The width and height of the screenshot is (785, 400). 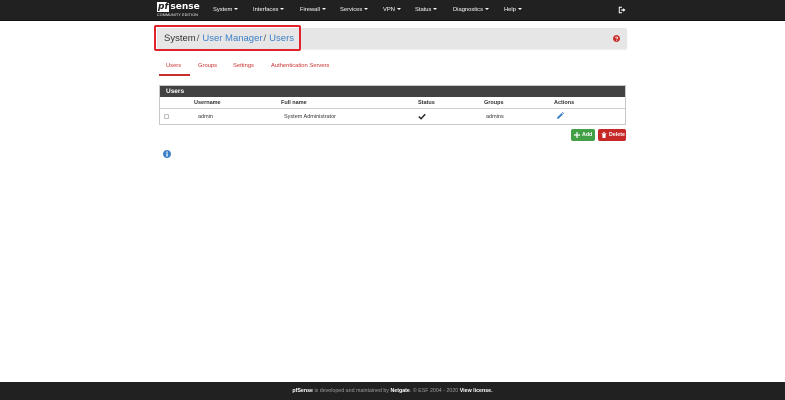 I want to click on delete-button-label: Delete, so click(x=617, y=135).